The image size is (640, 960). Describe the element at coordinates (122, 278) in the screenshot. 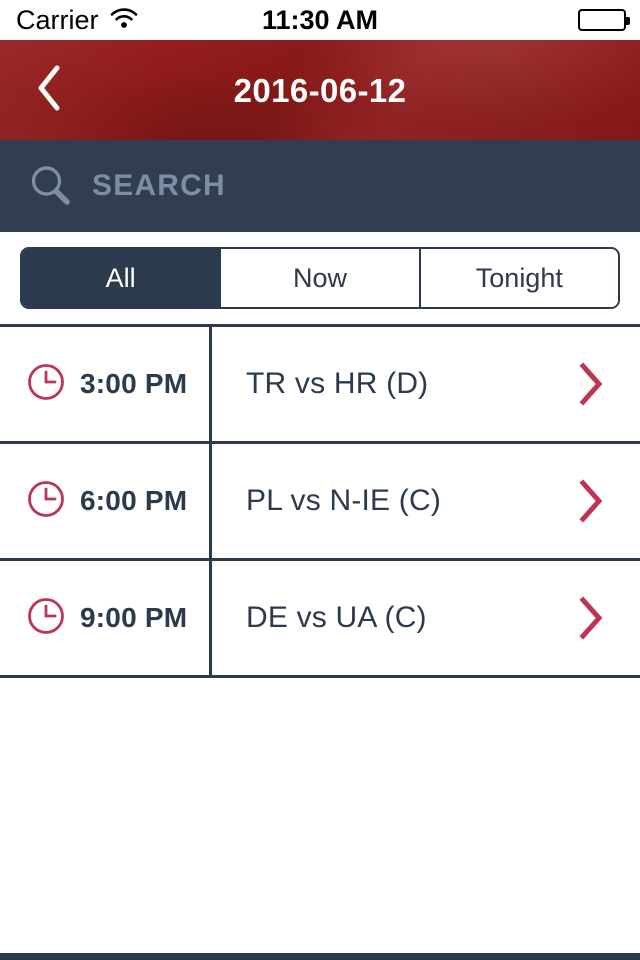

I see `tab-all: All` at that location.